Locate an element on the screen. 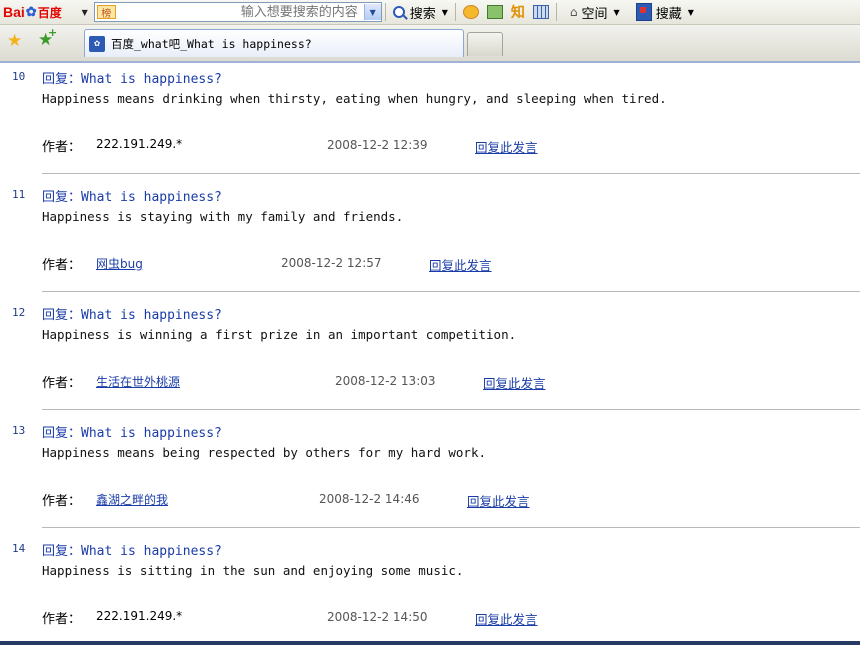 The width and height of the screenshot is (860, 653). logo-text-du: 百度 is located at coordinates (49, 12).